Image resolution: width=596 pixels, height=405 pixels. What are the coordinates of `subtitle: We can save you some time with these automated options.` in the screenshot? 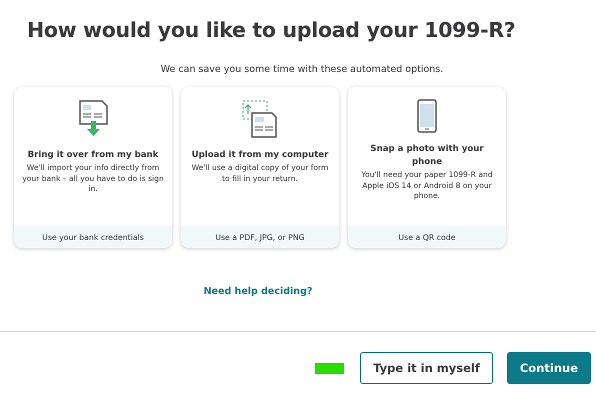 It's located at (302, 69).